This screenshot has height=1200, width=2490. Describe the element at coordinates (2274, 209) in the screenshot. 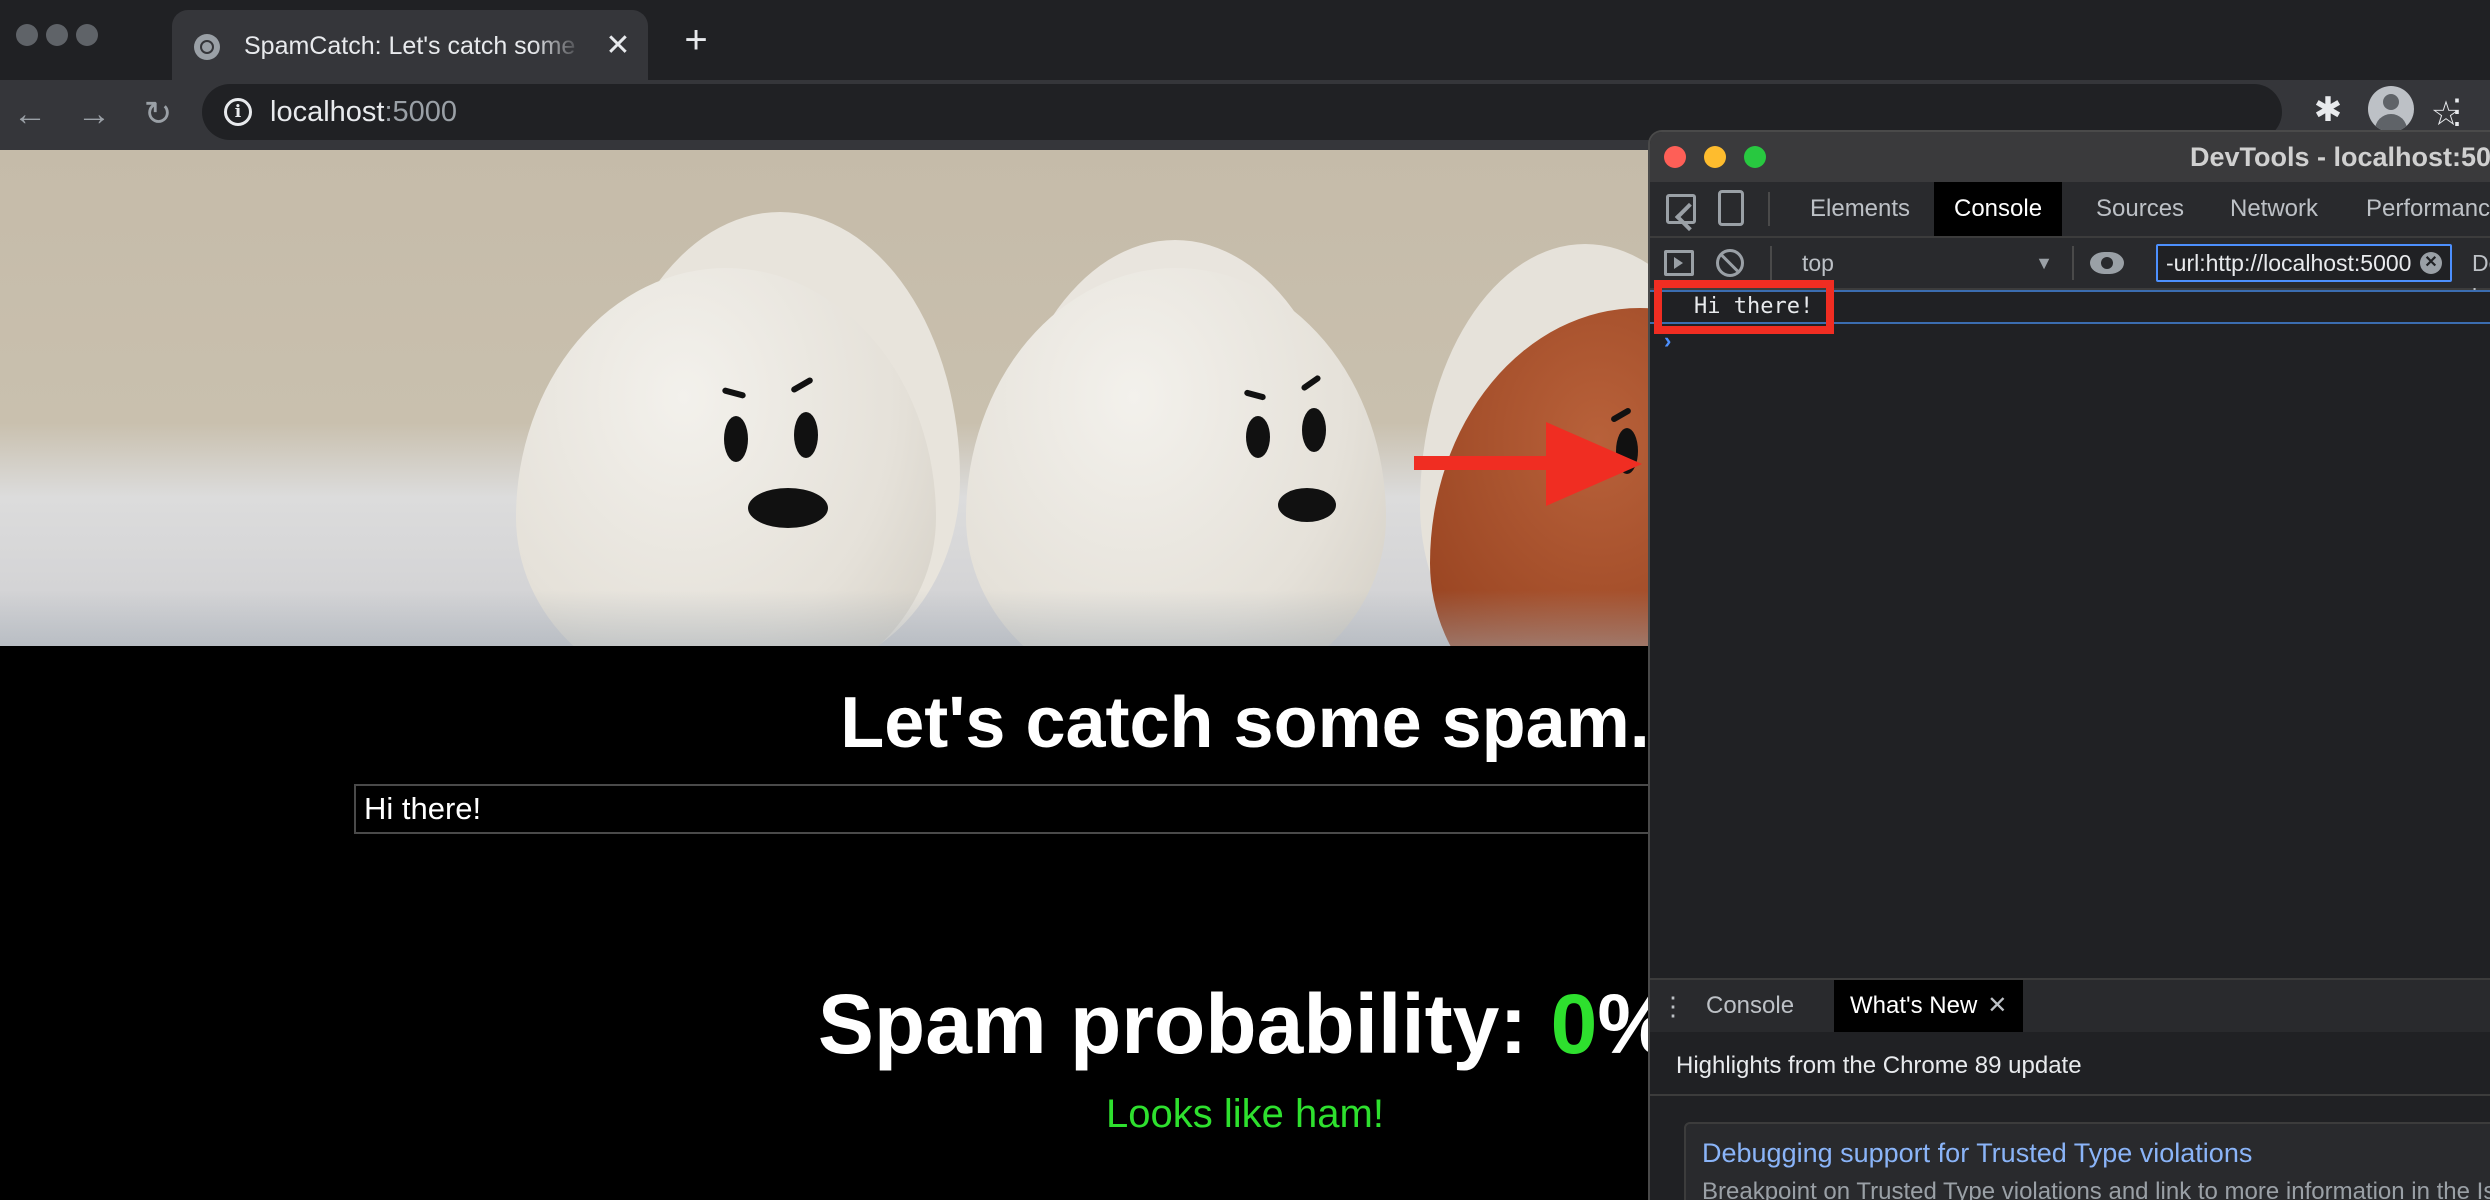

I see `tab-network: Network` at that location.